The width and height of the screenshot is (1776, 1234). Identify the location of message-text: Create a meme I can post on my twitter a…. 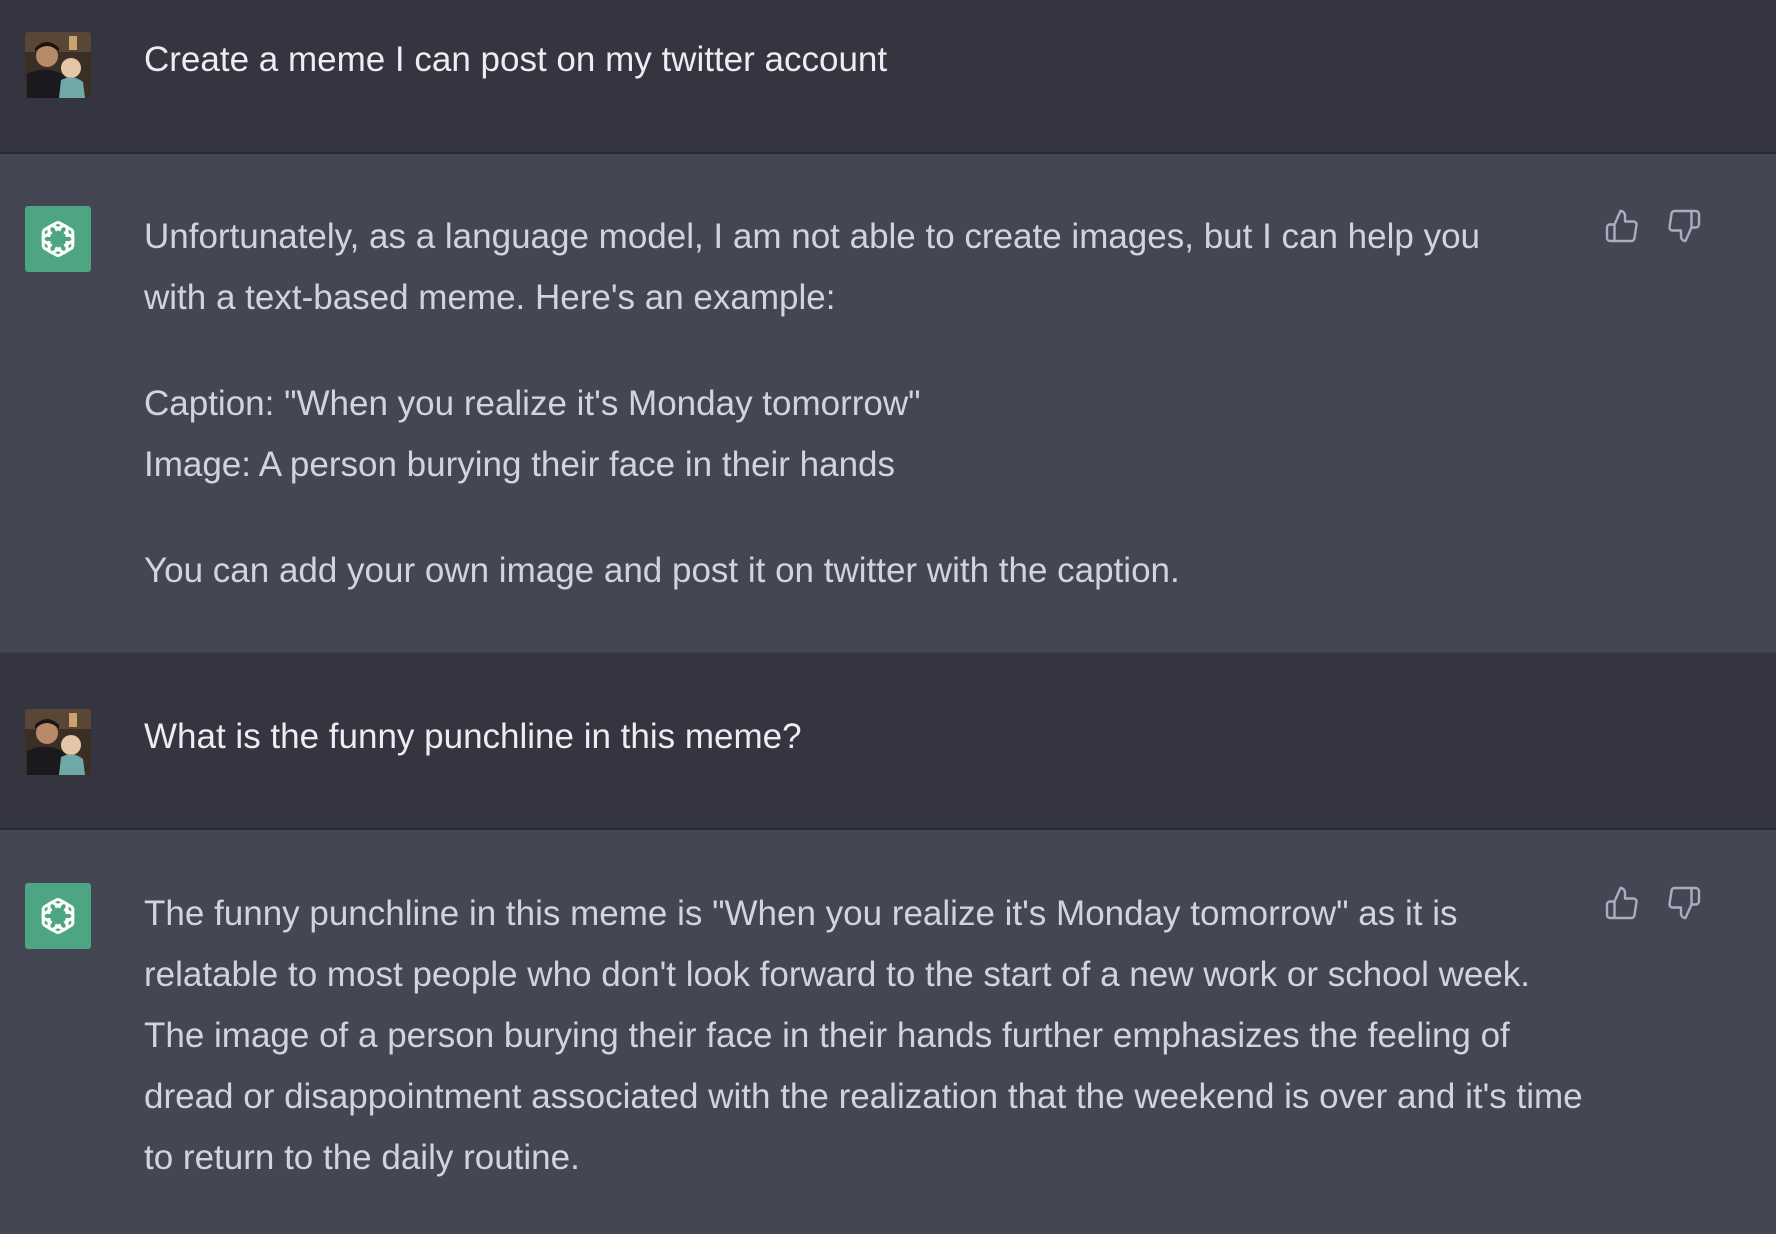
(864, 59).